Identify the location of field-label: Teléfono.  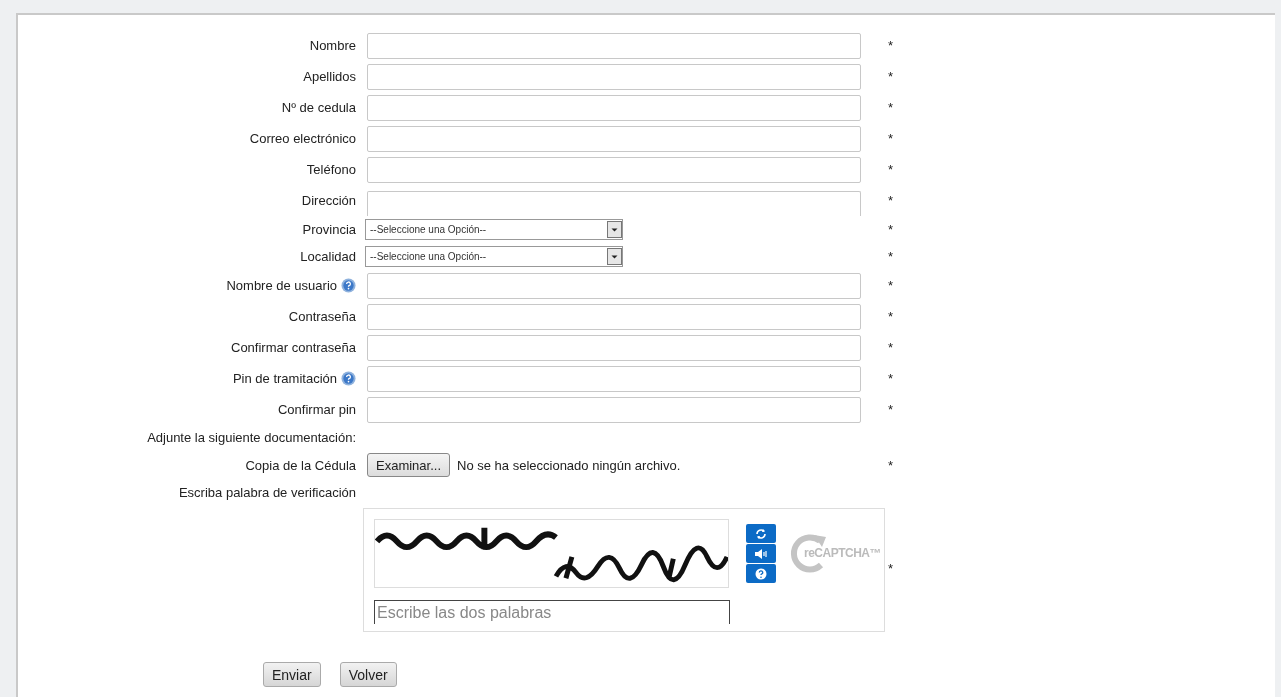
(331, 169).